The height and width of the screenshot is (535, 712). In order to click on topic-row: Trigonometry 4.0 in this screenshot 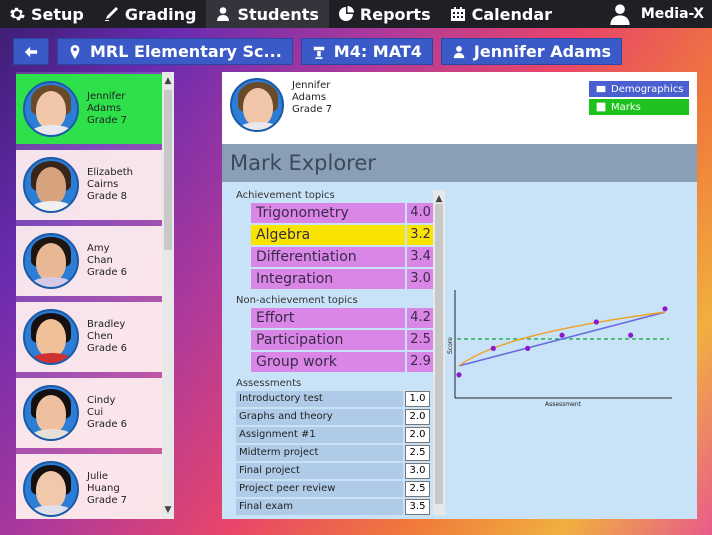, I will do `click(342, 213)`.